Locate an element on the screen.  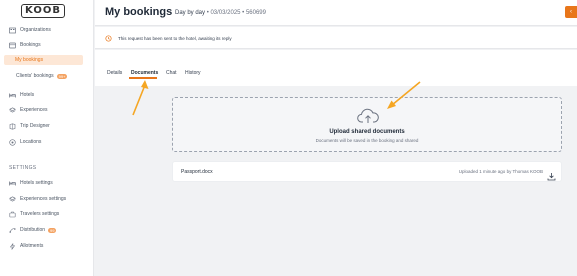
tab-details: Details is located at coordinates (114, 73).